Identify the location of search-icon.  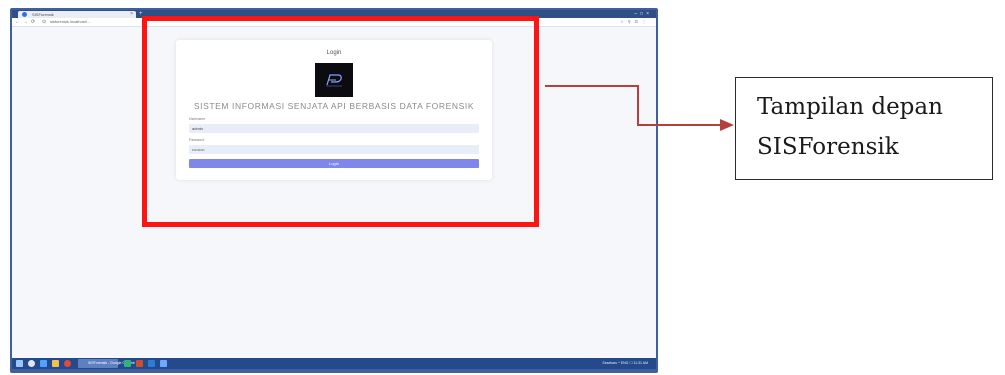
(31, 363).